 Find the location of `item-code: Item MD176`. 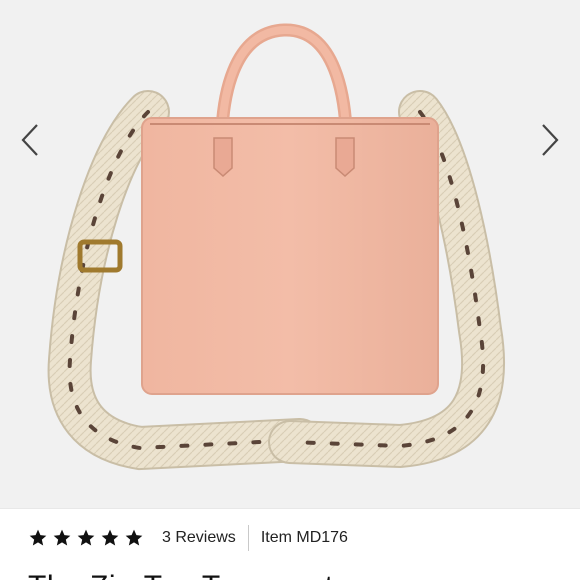

item-code: Item MD176 is located at coordinates (304, 537).